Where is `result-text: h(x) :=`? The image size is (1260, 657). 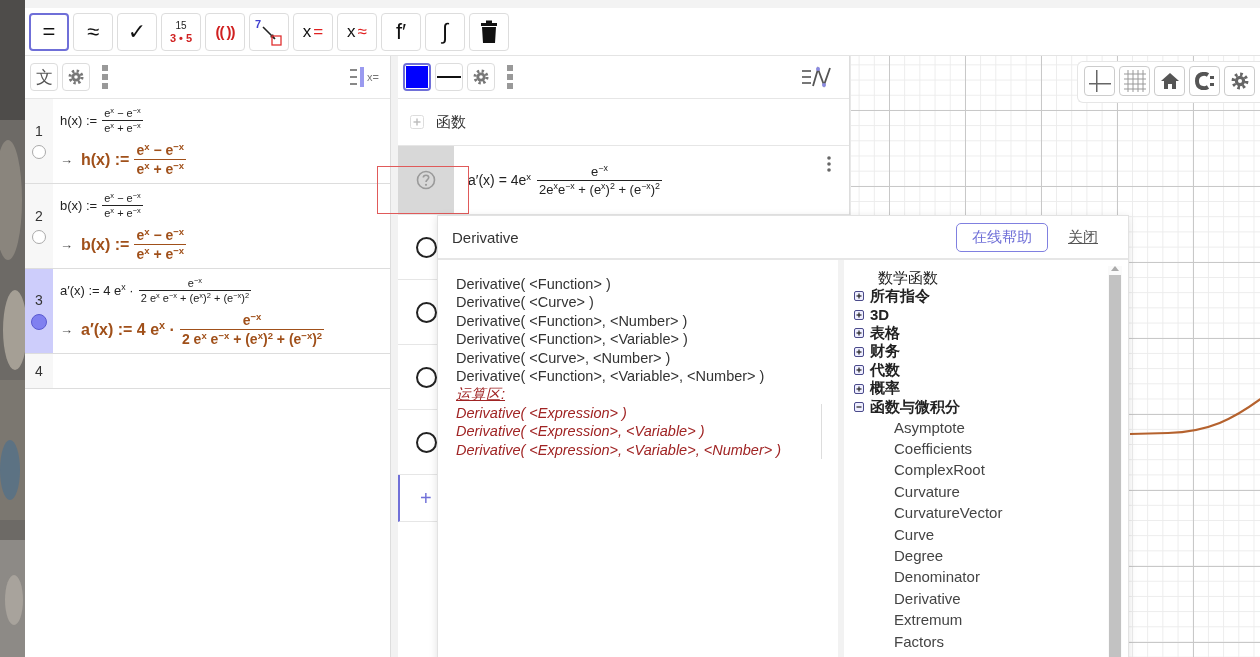 result-text: h(x) := is located at coordinates (105, 159).